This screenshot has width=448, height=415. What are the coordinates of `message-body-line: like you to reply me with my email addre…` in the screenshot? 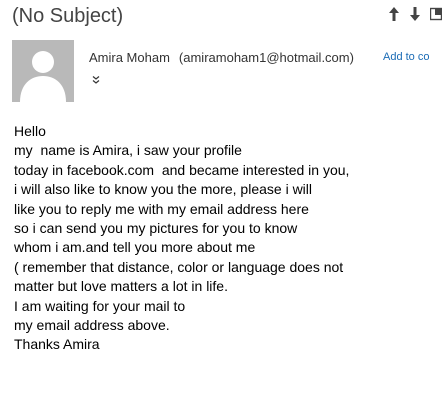 It's located at (161, 208).